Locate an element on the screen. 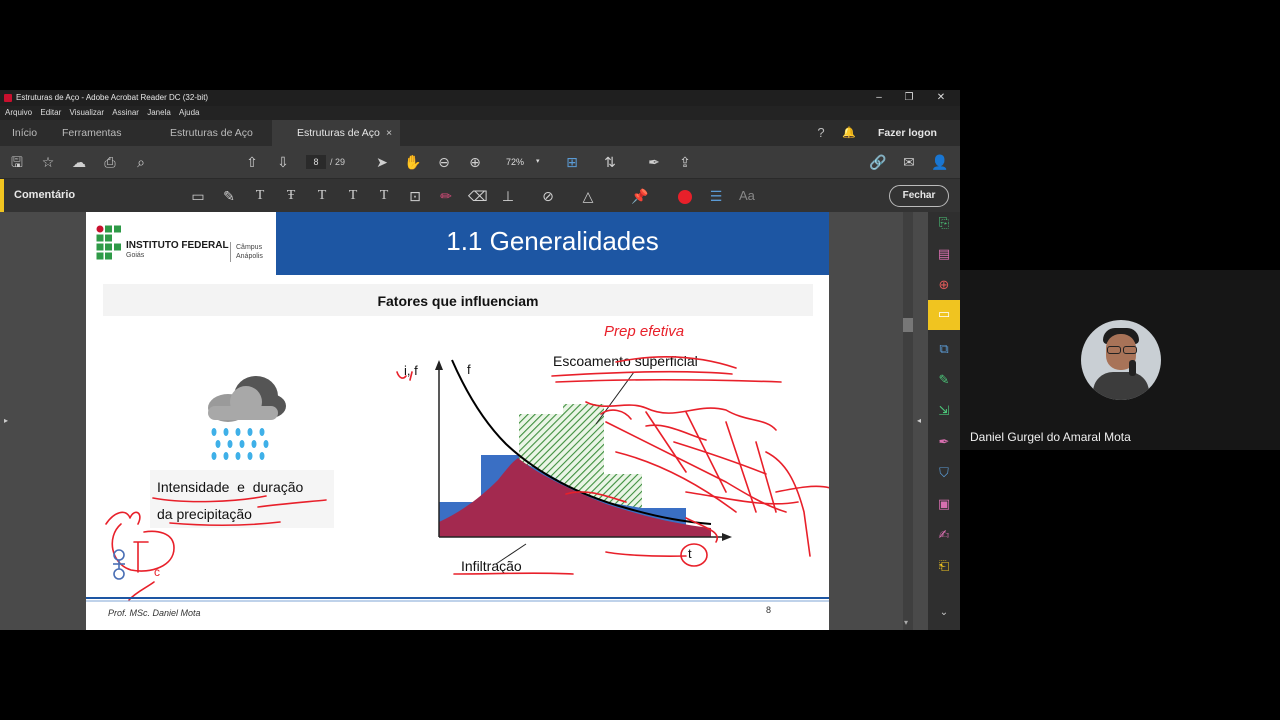 The image size is (1280, 720). left-panel-toggle-icon: ▸ is located at coordinates (6, 420).